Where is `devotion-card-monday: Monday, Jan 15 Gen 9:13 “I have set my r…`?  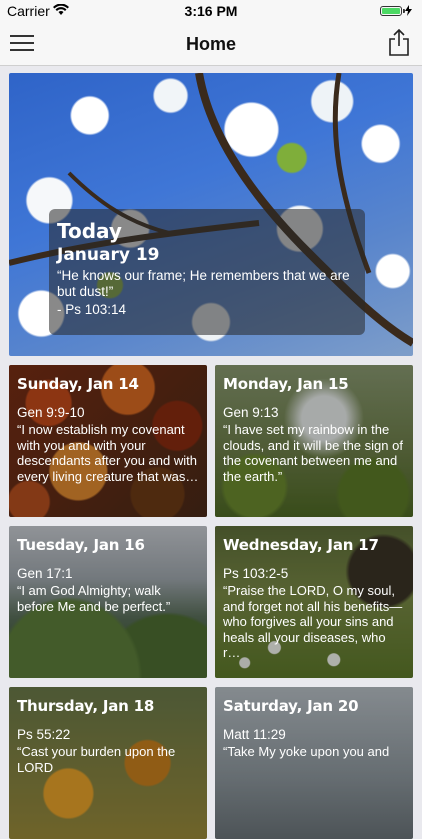
devotion-card-monday: Monday, Jan 15 Gen 9:13 “I have set my r… is located at coordinates (314, 441).